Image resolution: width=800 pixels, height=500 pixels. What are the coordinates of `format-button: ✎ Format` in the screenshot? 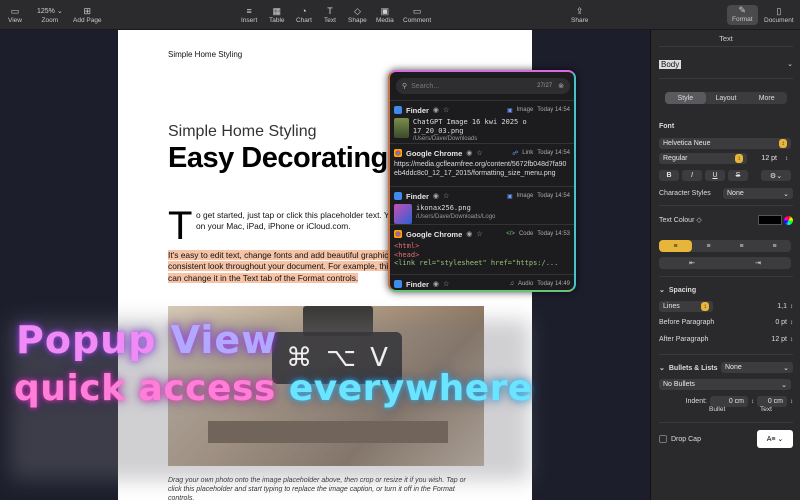 It's located at (742, 15).